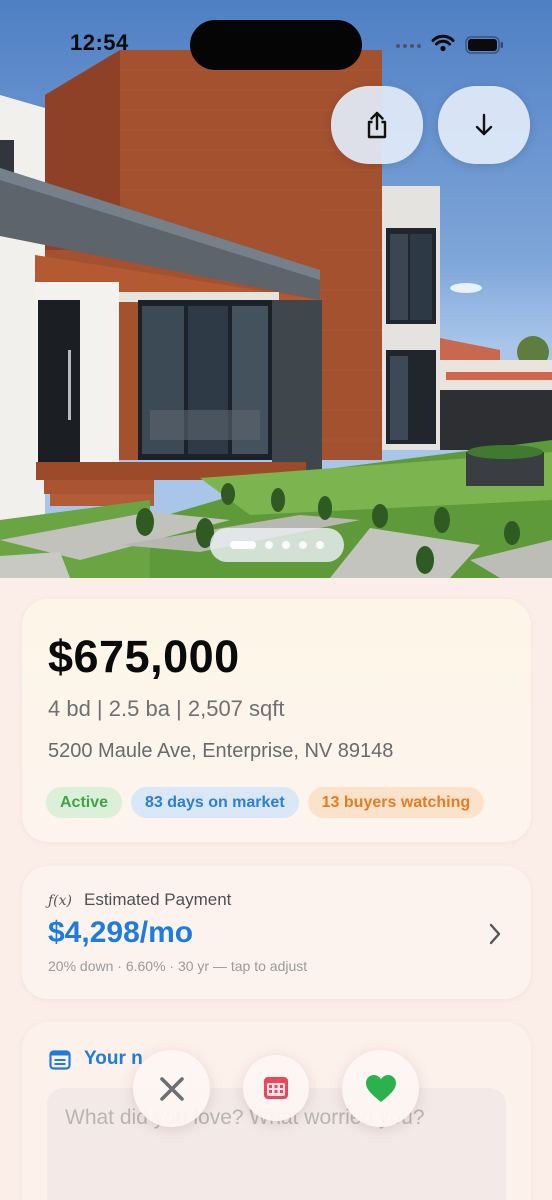 This screenshot has width=552, height=1200. I want to click on payment-label: Estimated Payment, so click(158, 899).